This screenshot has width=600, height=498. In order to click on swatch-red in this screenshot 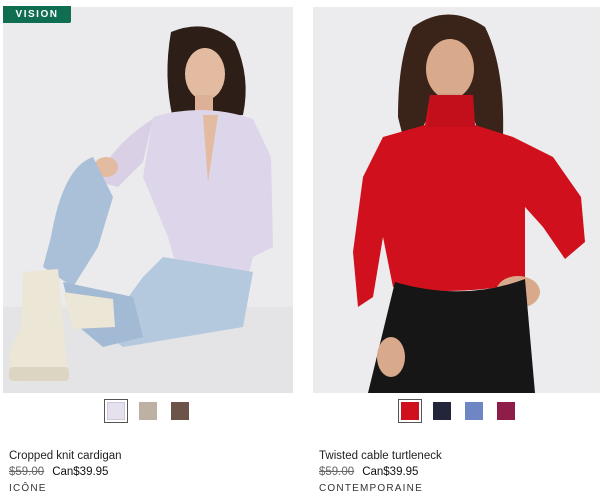, I will do `click(410, 411)`.